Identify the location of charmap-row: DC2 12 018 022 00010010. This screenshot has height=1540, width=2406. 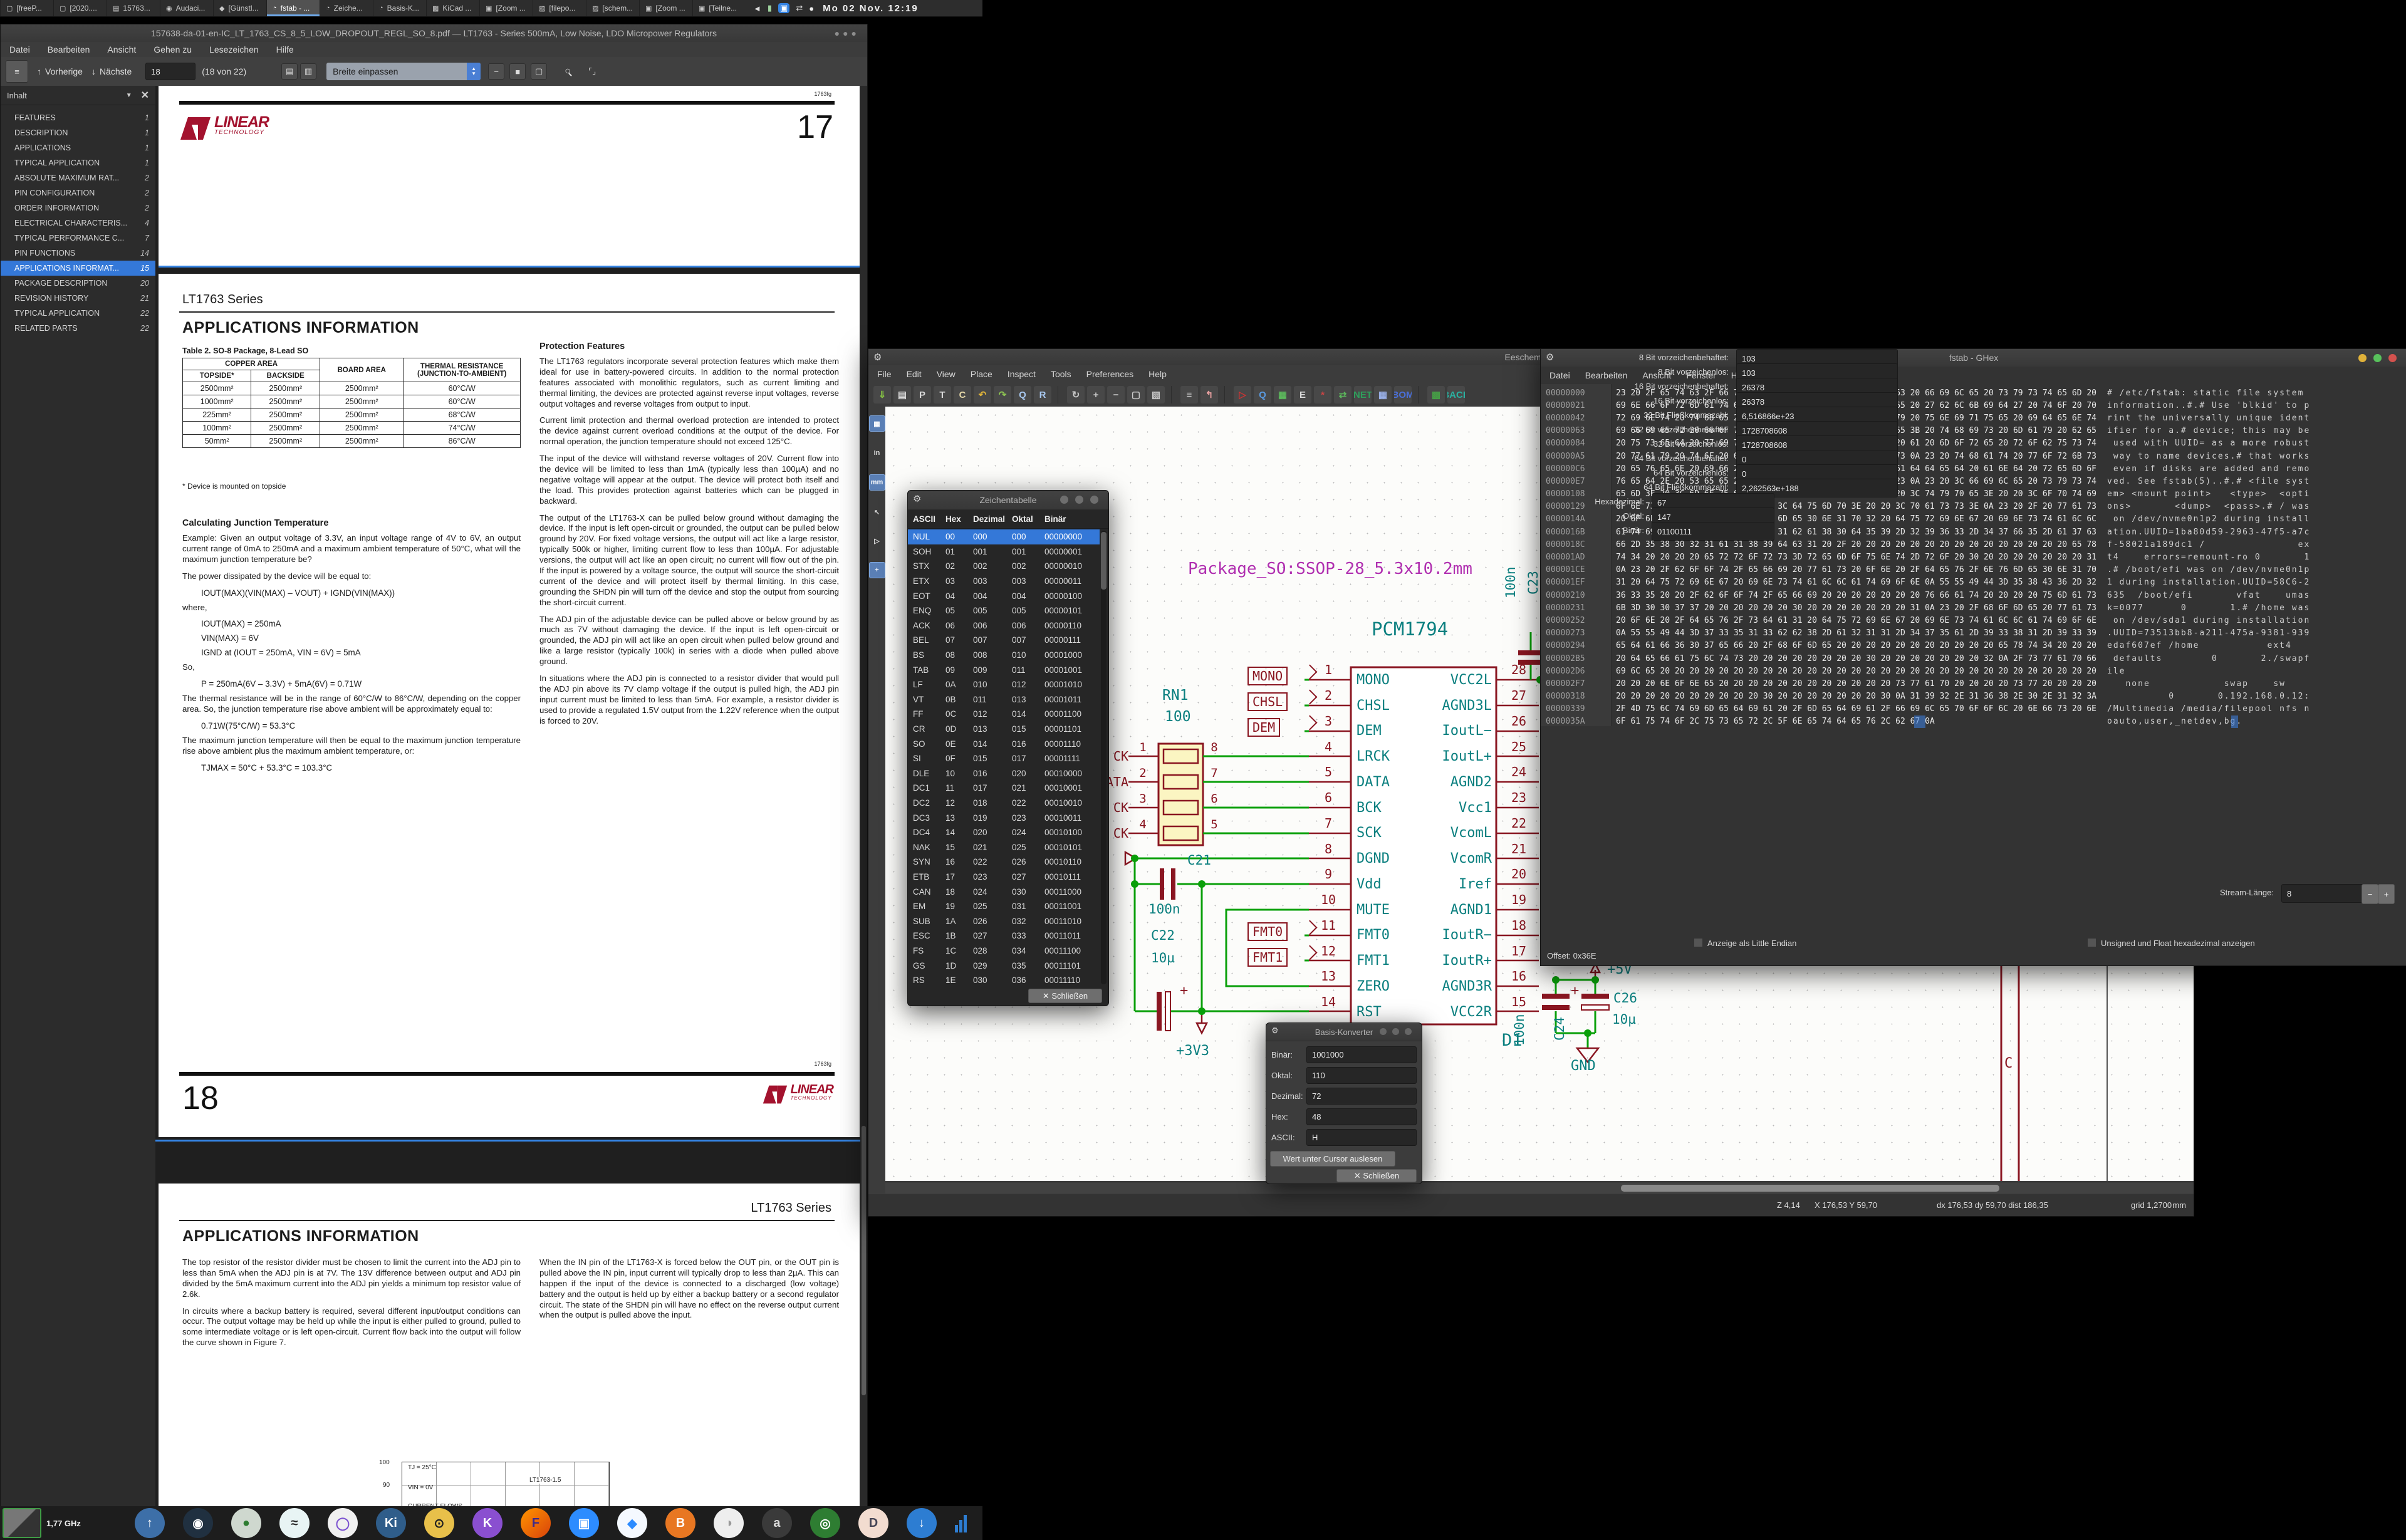
(1004, 803).